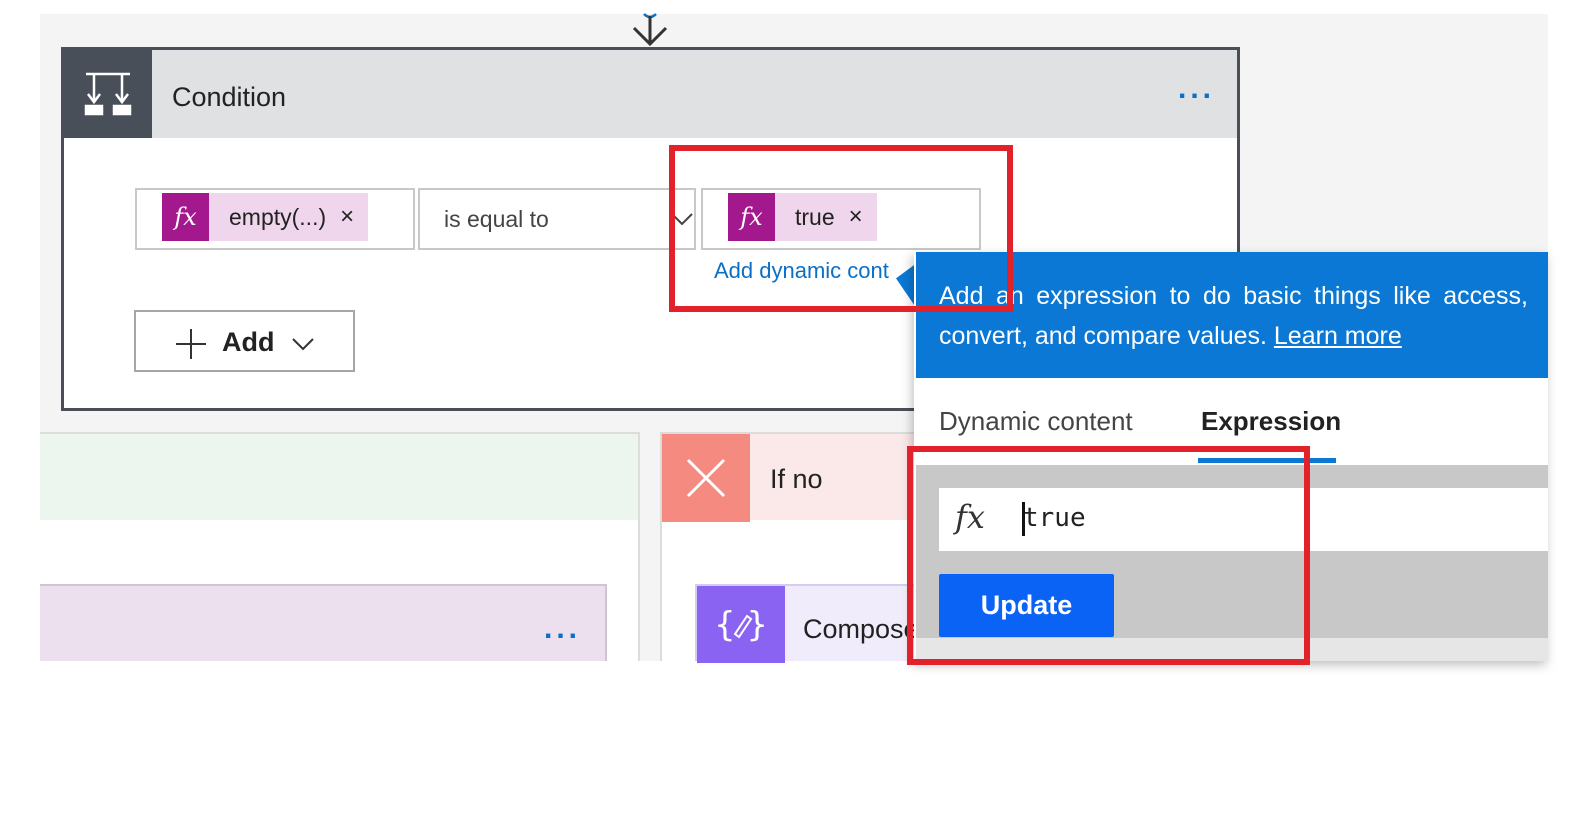  I want to click on close-icon: ×, so click(347, 217).